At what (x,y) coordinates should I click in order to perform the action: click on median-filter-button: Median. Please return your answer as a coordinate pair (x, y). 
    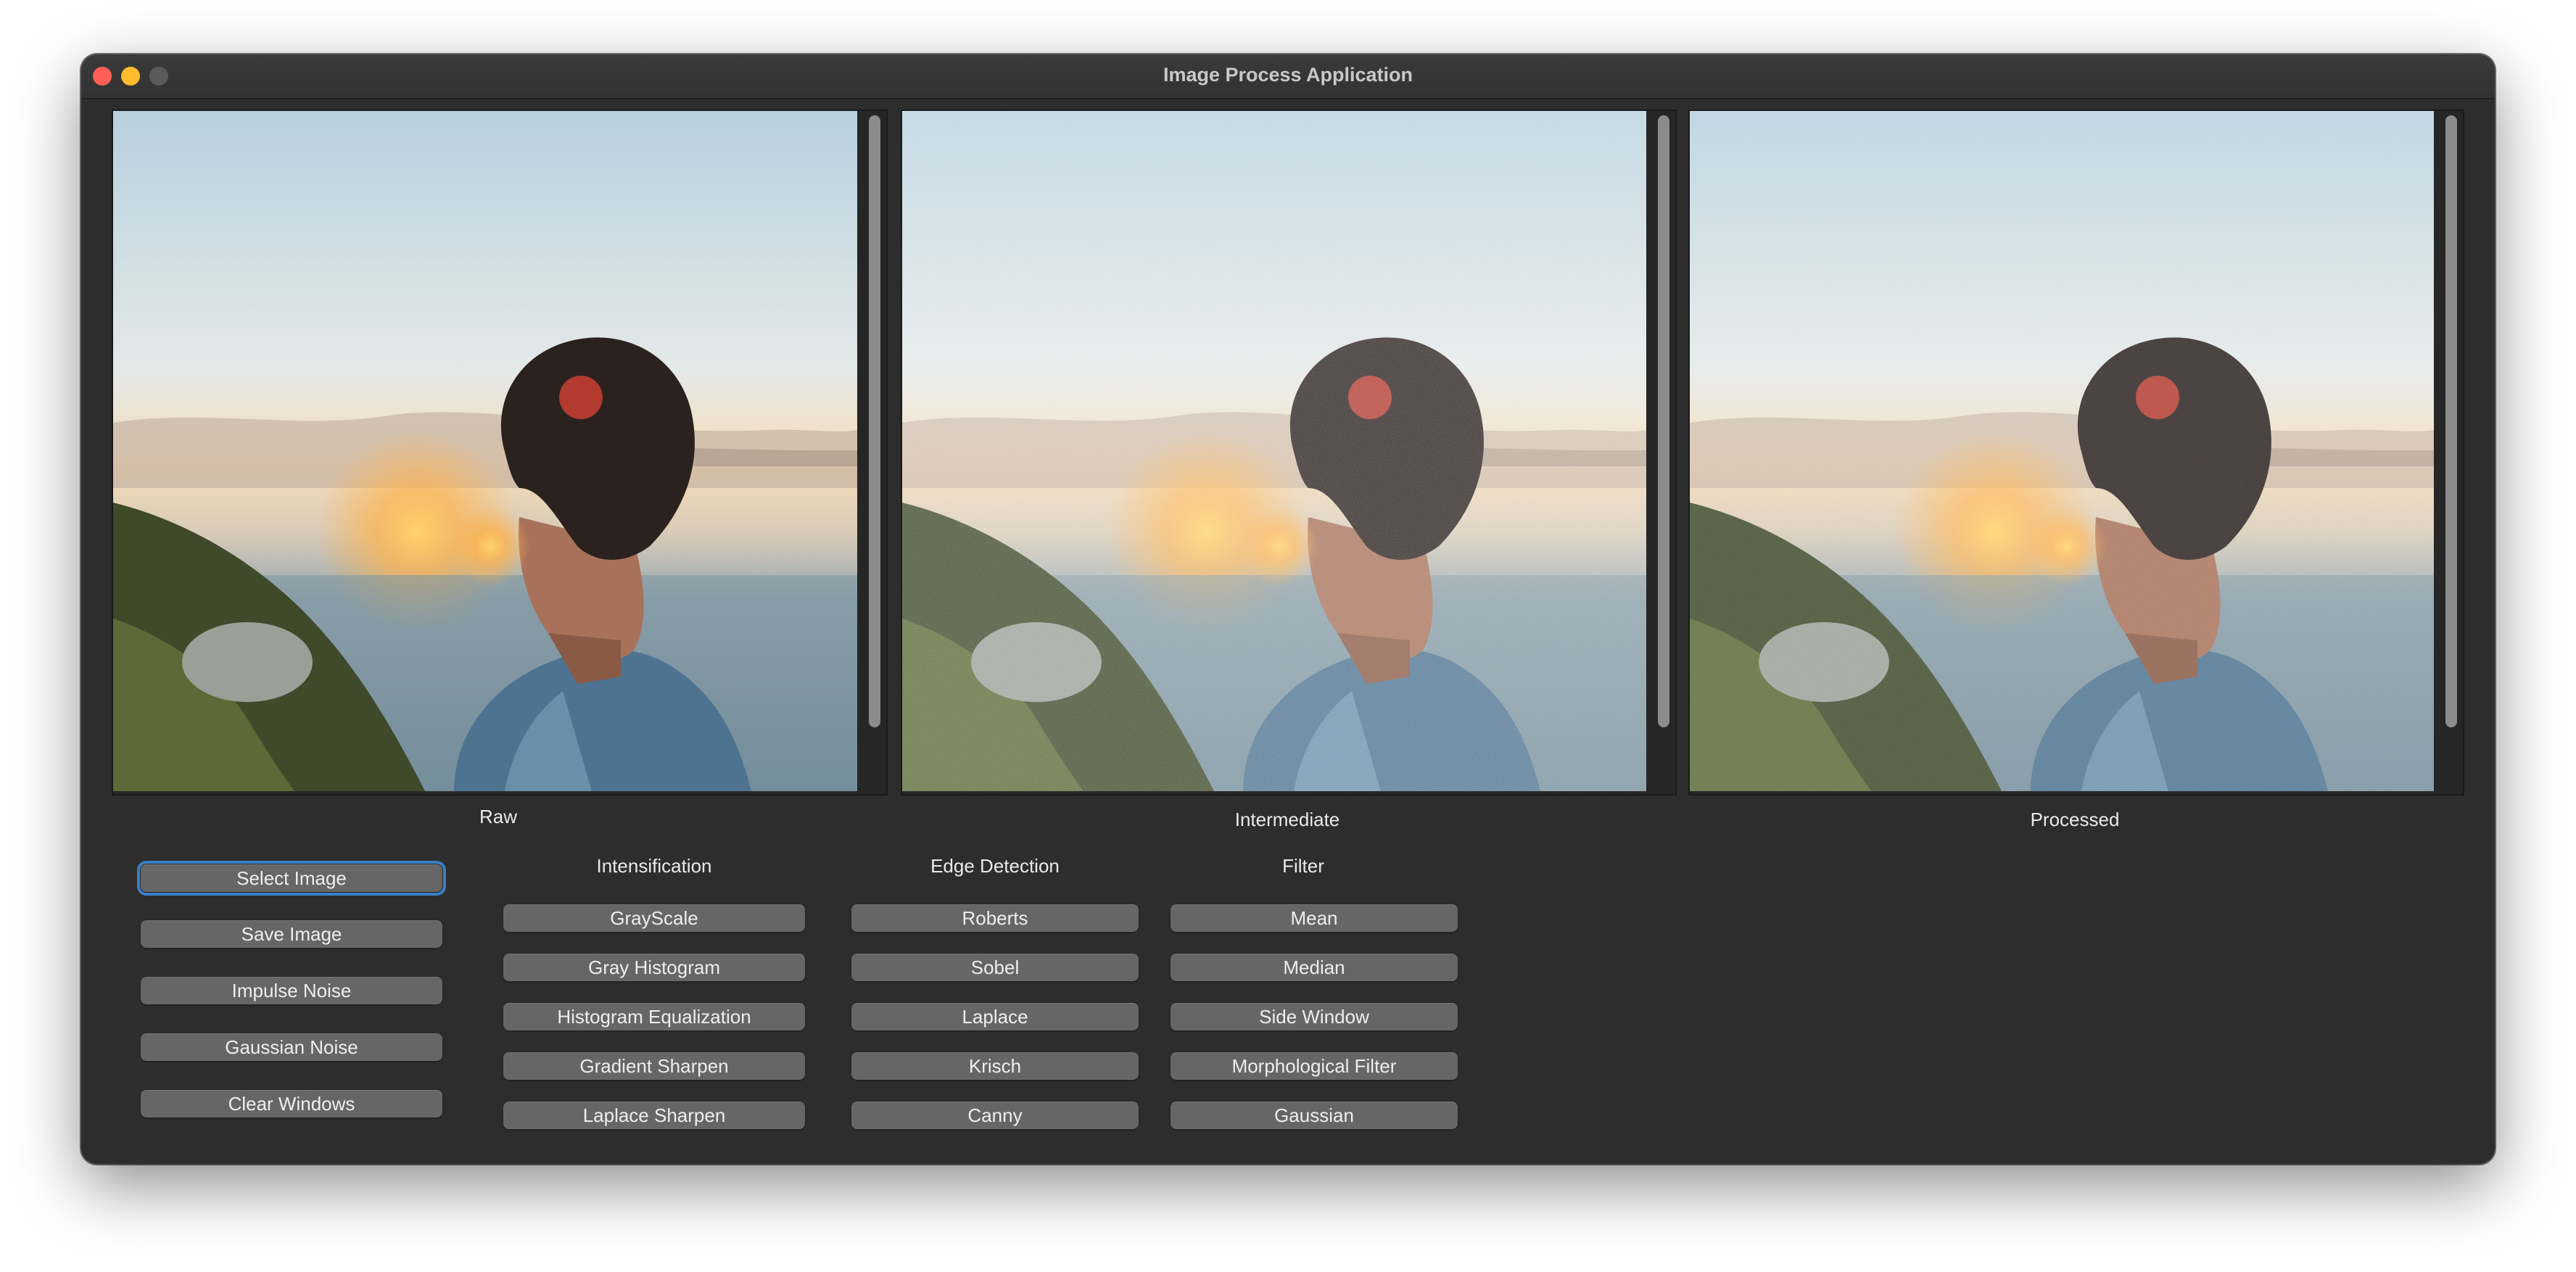
    Looking at the image, I should click on (1314, 968).